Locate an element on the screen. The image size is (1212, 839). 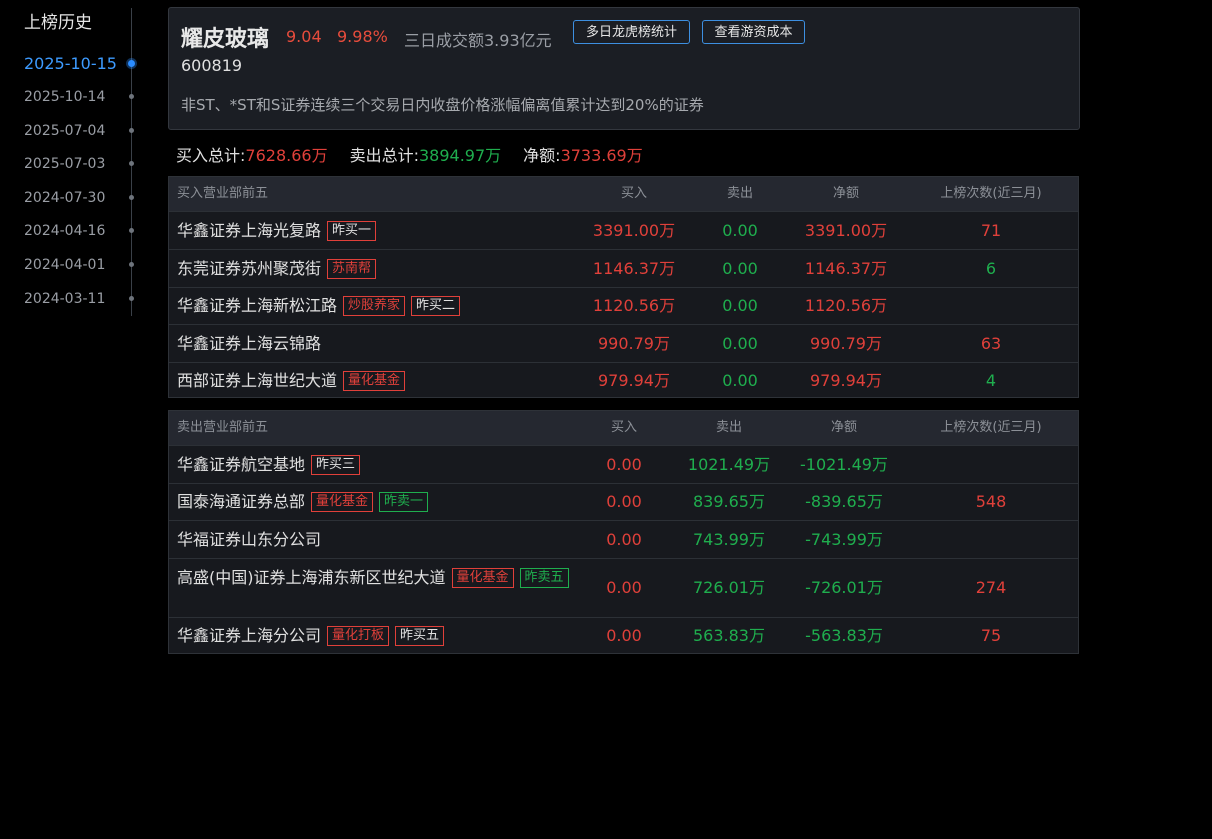
stock-change-percent: 9.98% is located at coordinates (362, 36).